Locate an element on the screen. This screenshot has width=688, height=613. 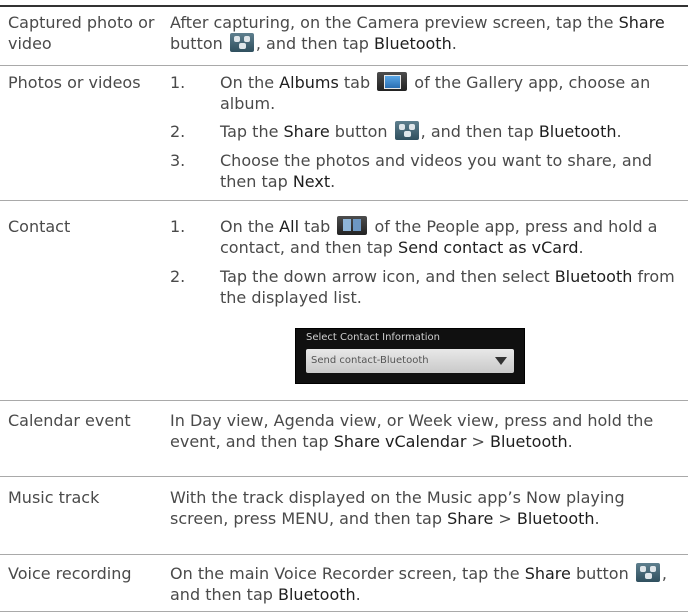
table-top-rule is located at coordinates (344, 6).